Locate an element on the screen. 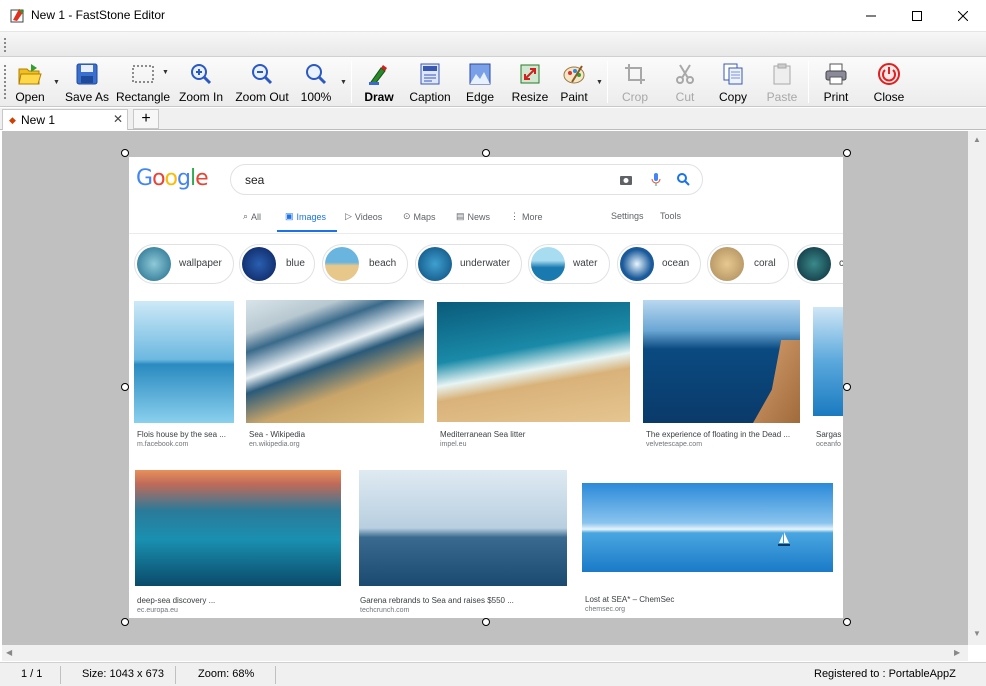 Image resolution: width=986 pixels, height=686 pixels. resize-handle-top is located at coordinates (486, 153).